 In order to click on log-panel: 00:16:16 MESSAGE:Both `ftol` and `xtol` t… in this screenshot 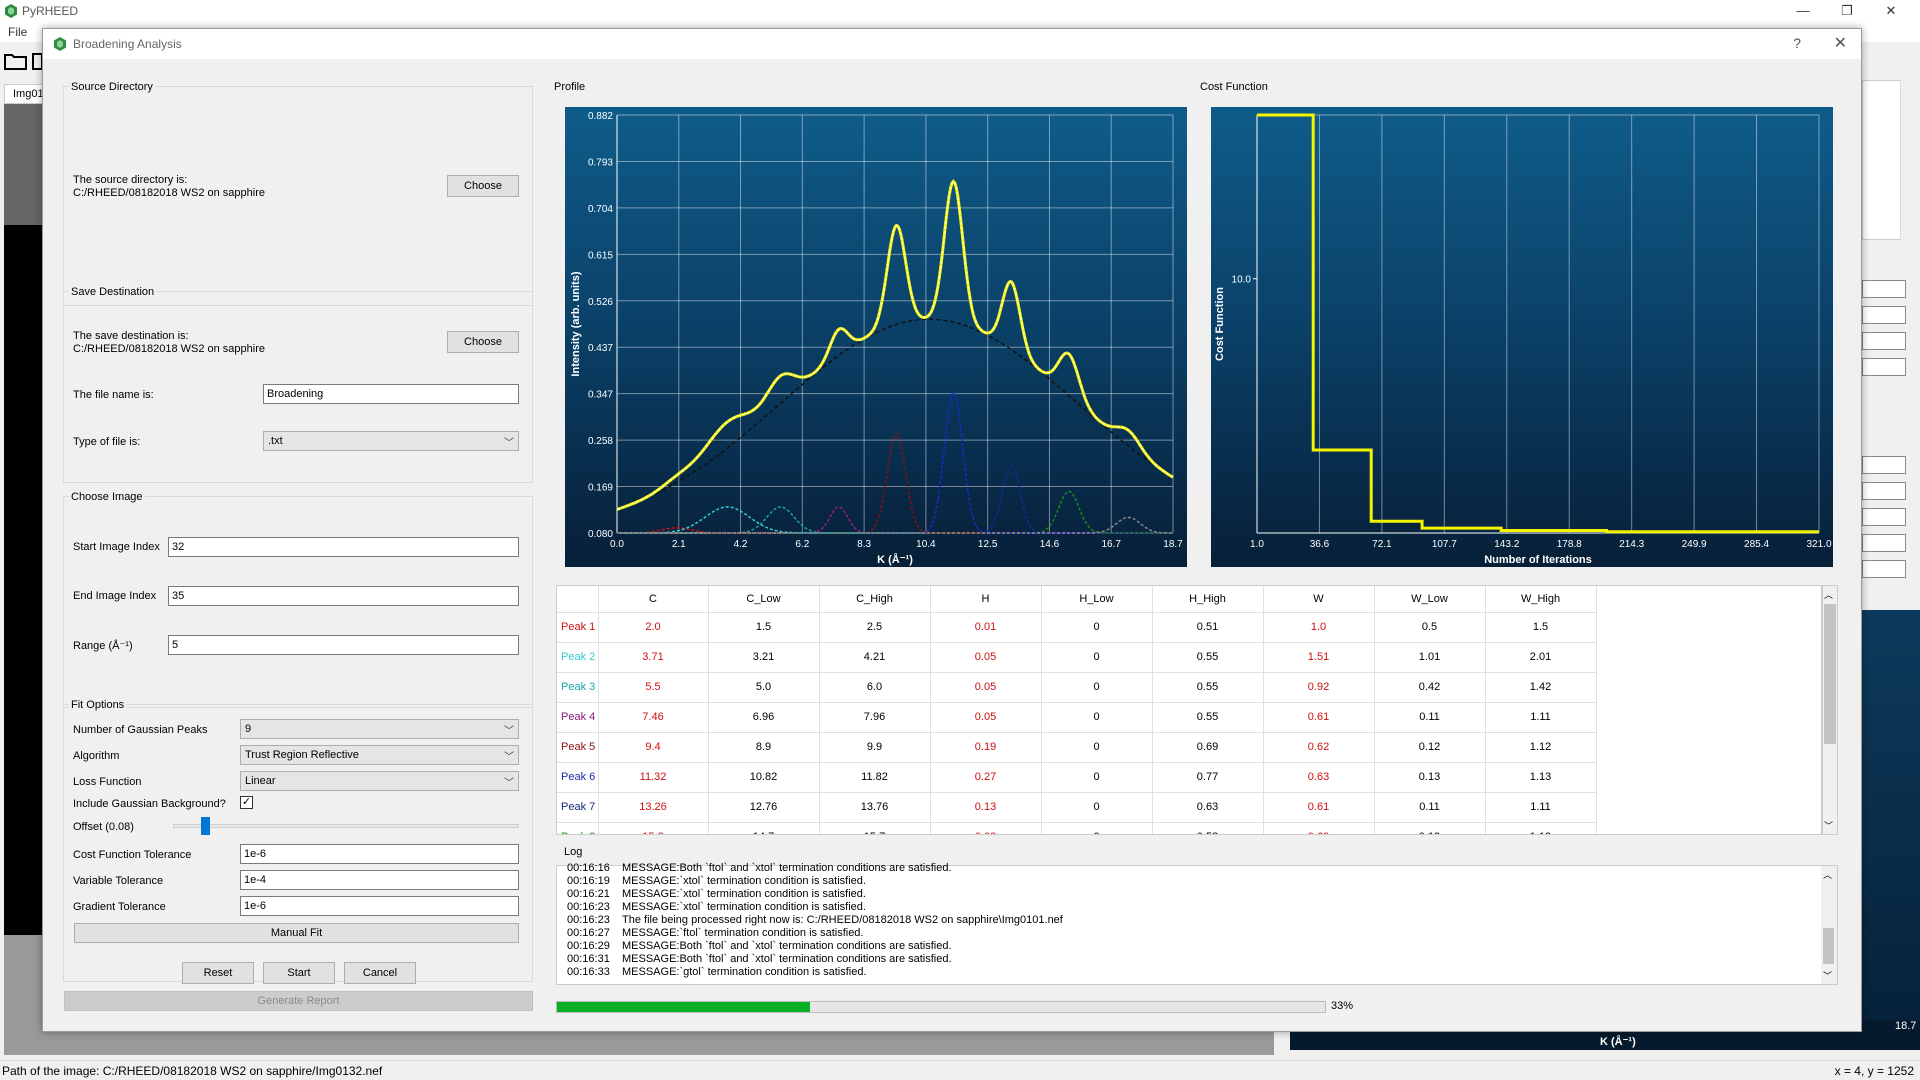, I will do `click(1197, 923)`.